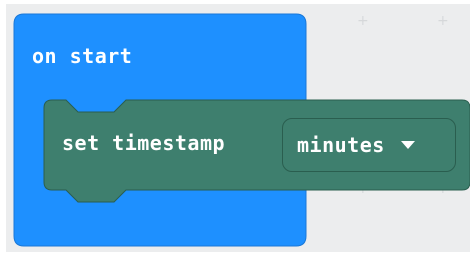 The height and width of the screenshot is (254, 470). I want to click on time-unit-dropdown: minutes, so click(369, 145).